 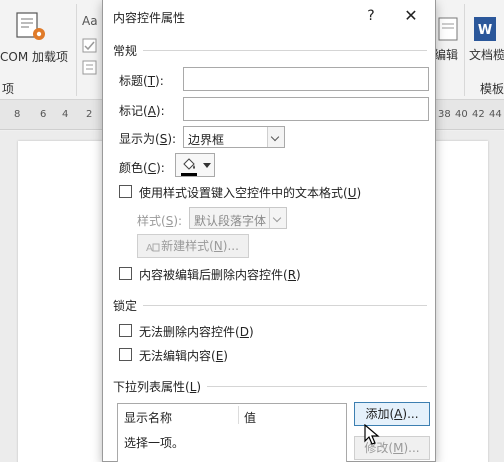 What do you see at coordinates (371, 16) in the screenshot?
I see `help-button: ?` at bounding box center [371, 16].